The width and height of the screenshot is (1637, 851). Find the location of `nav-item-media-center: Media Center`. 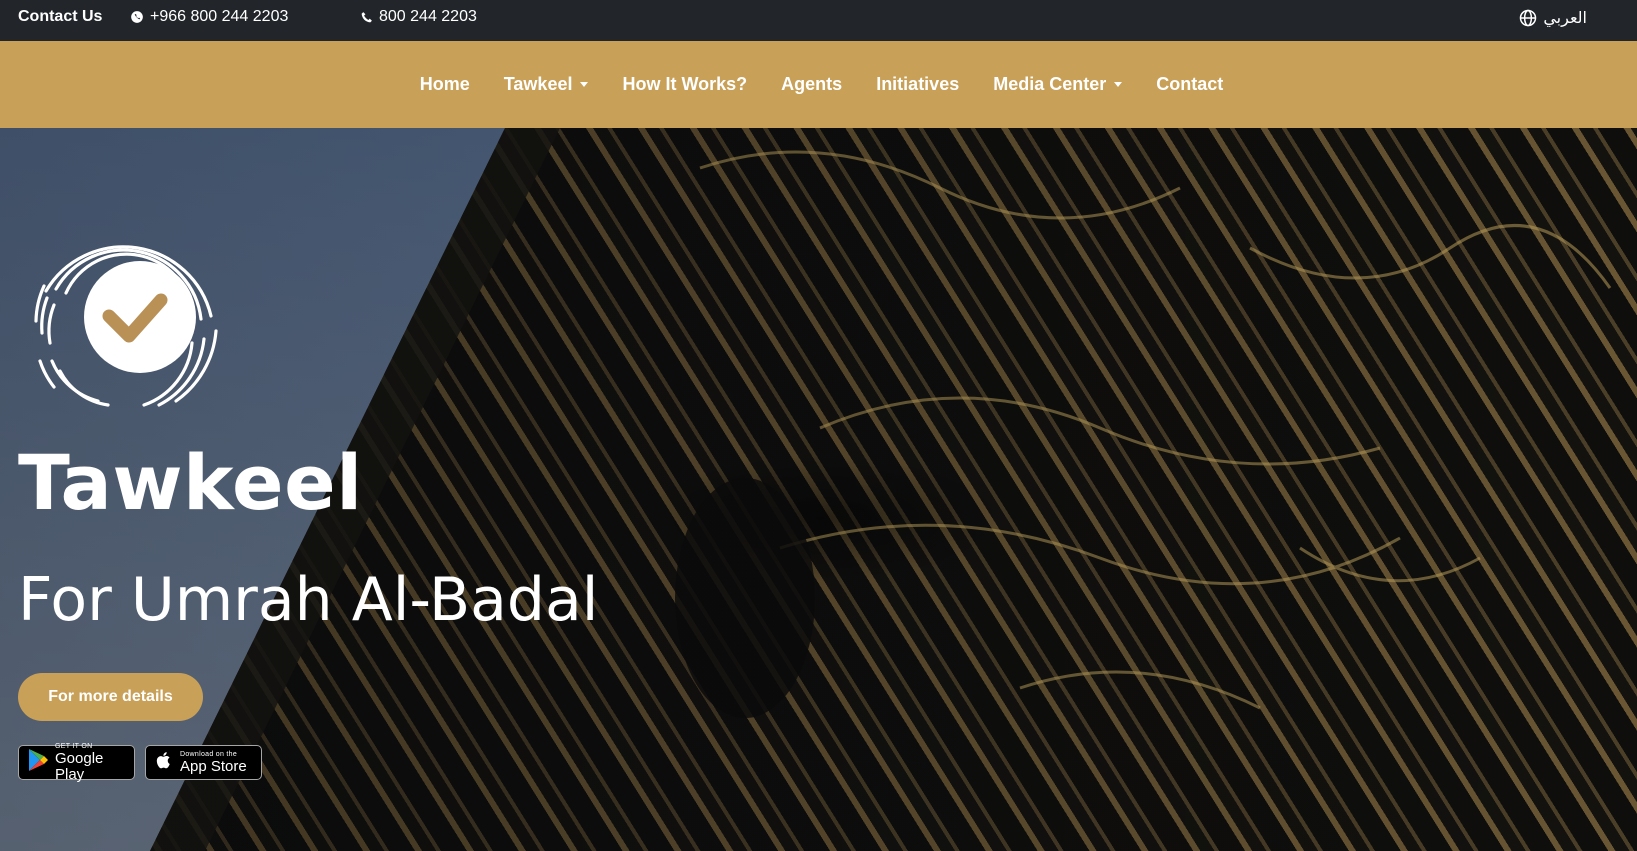

nav-item-media-center: Media Center is located at coordinates (1057, 84).